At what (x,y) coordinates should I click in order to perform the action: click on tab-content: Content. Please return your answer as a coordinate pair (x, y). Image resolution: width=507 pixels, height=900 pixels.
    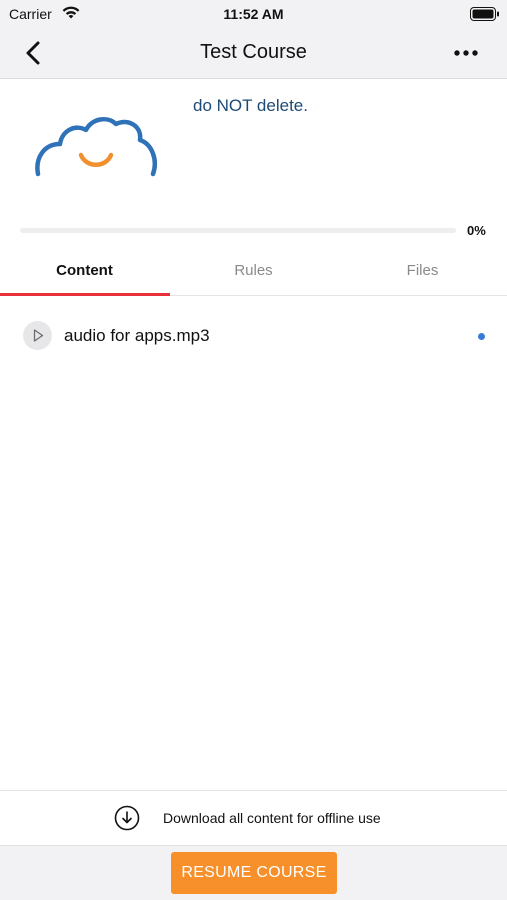
    Looking at the image, I should click on (84, 273).